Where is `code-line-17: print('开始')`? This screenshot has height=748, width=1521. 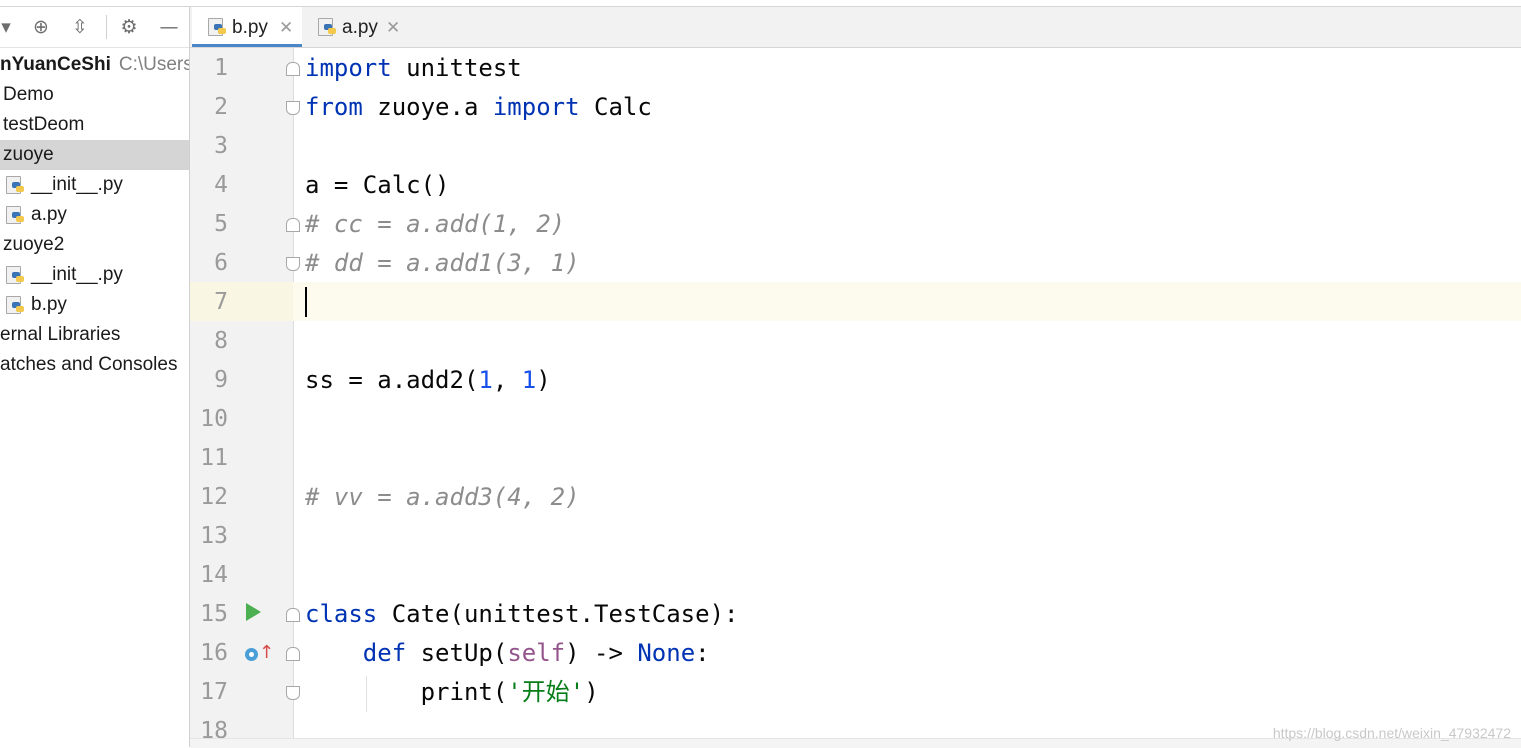 code-line-17: print('开始') is located at coordinates (452, 692).